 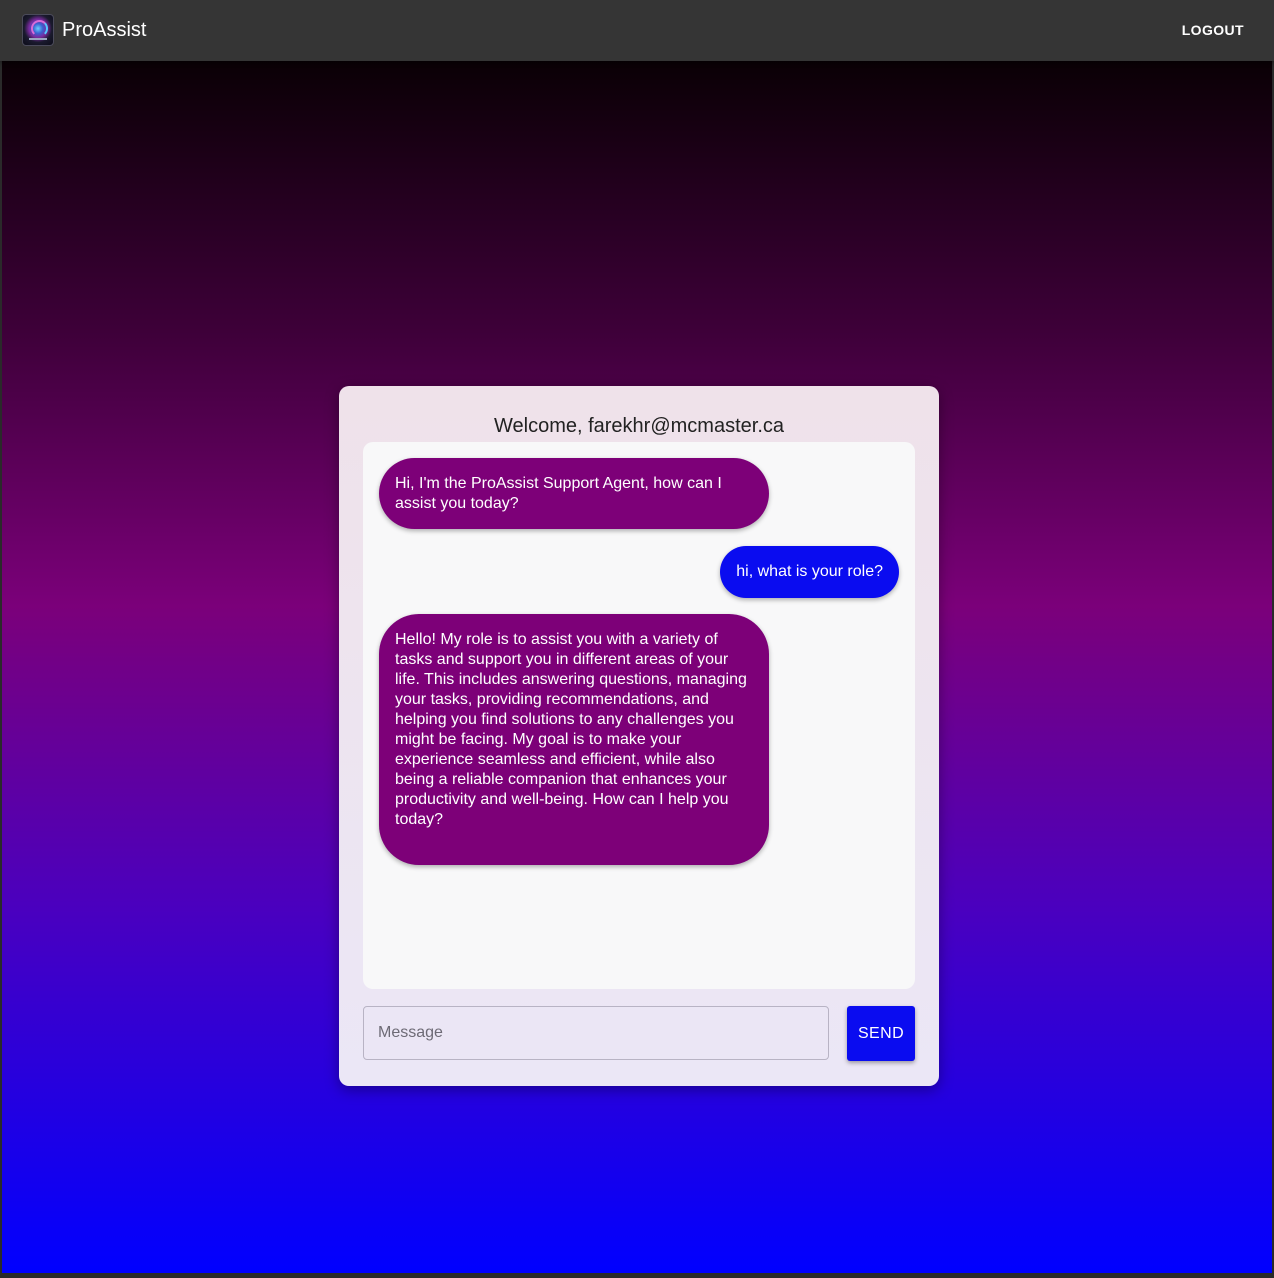 What do you see at coordinates (637, 30) in the screenshot?
I see `app-bar: ProAssist LOGOUT` at bounding box center [637, 30].